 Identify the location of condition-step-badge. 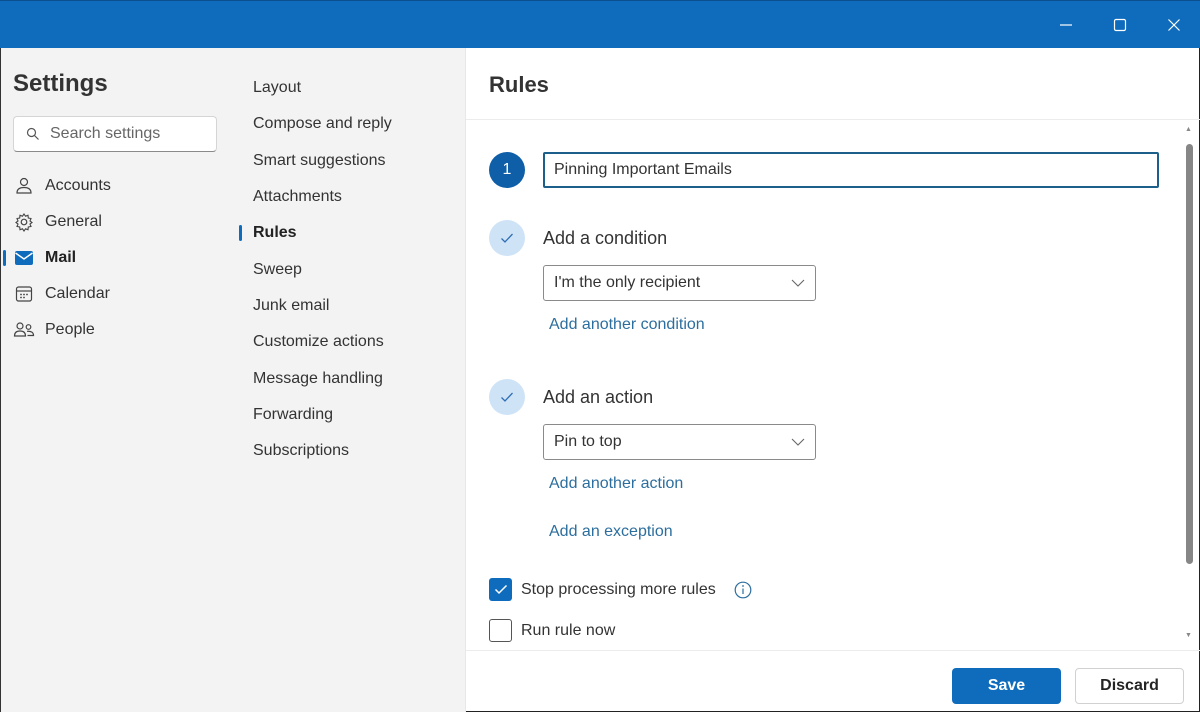
(507, 238).